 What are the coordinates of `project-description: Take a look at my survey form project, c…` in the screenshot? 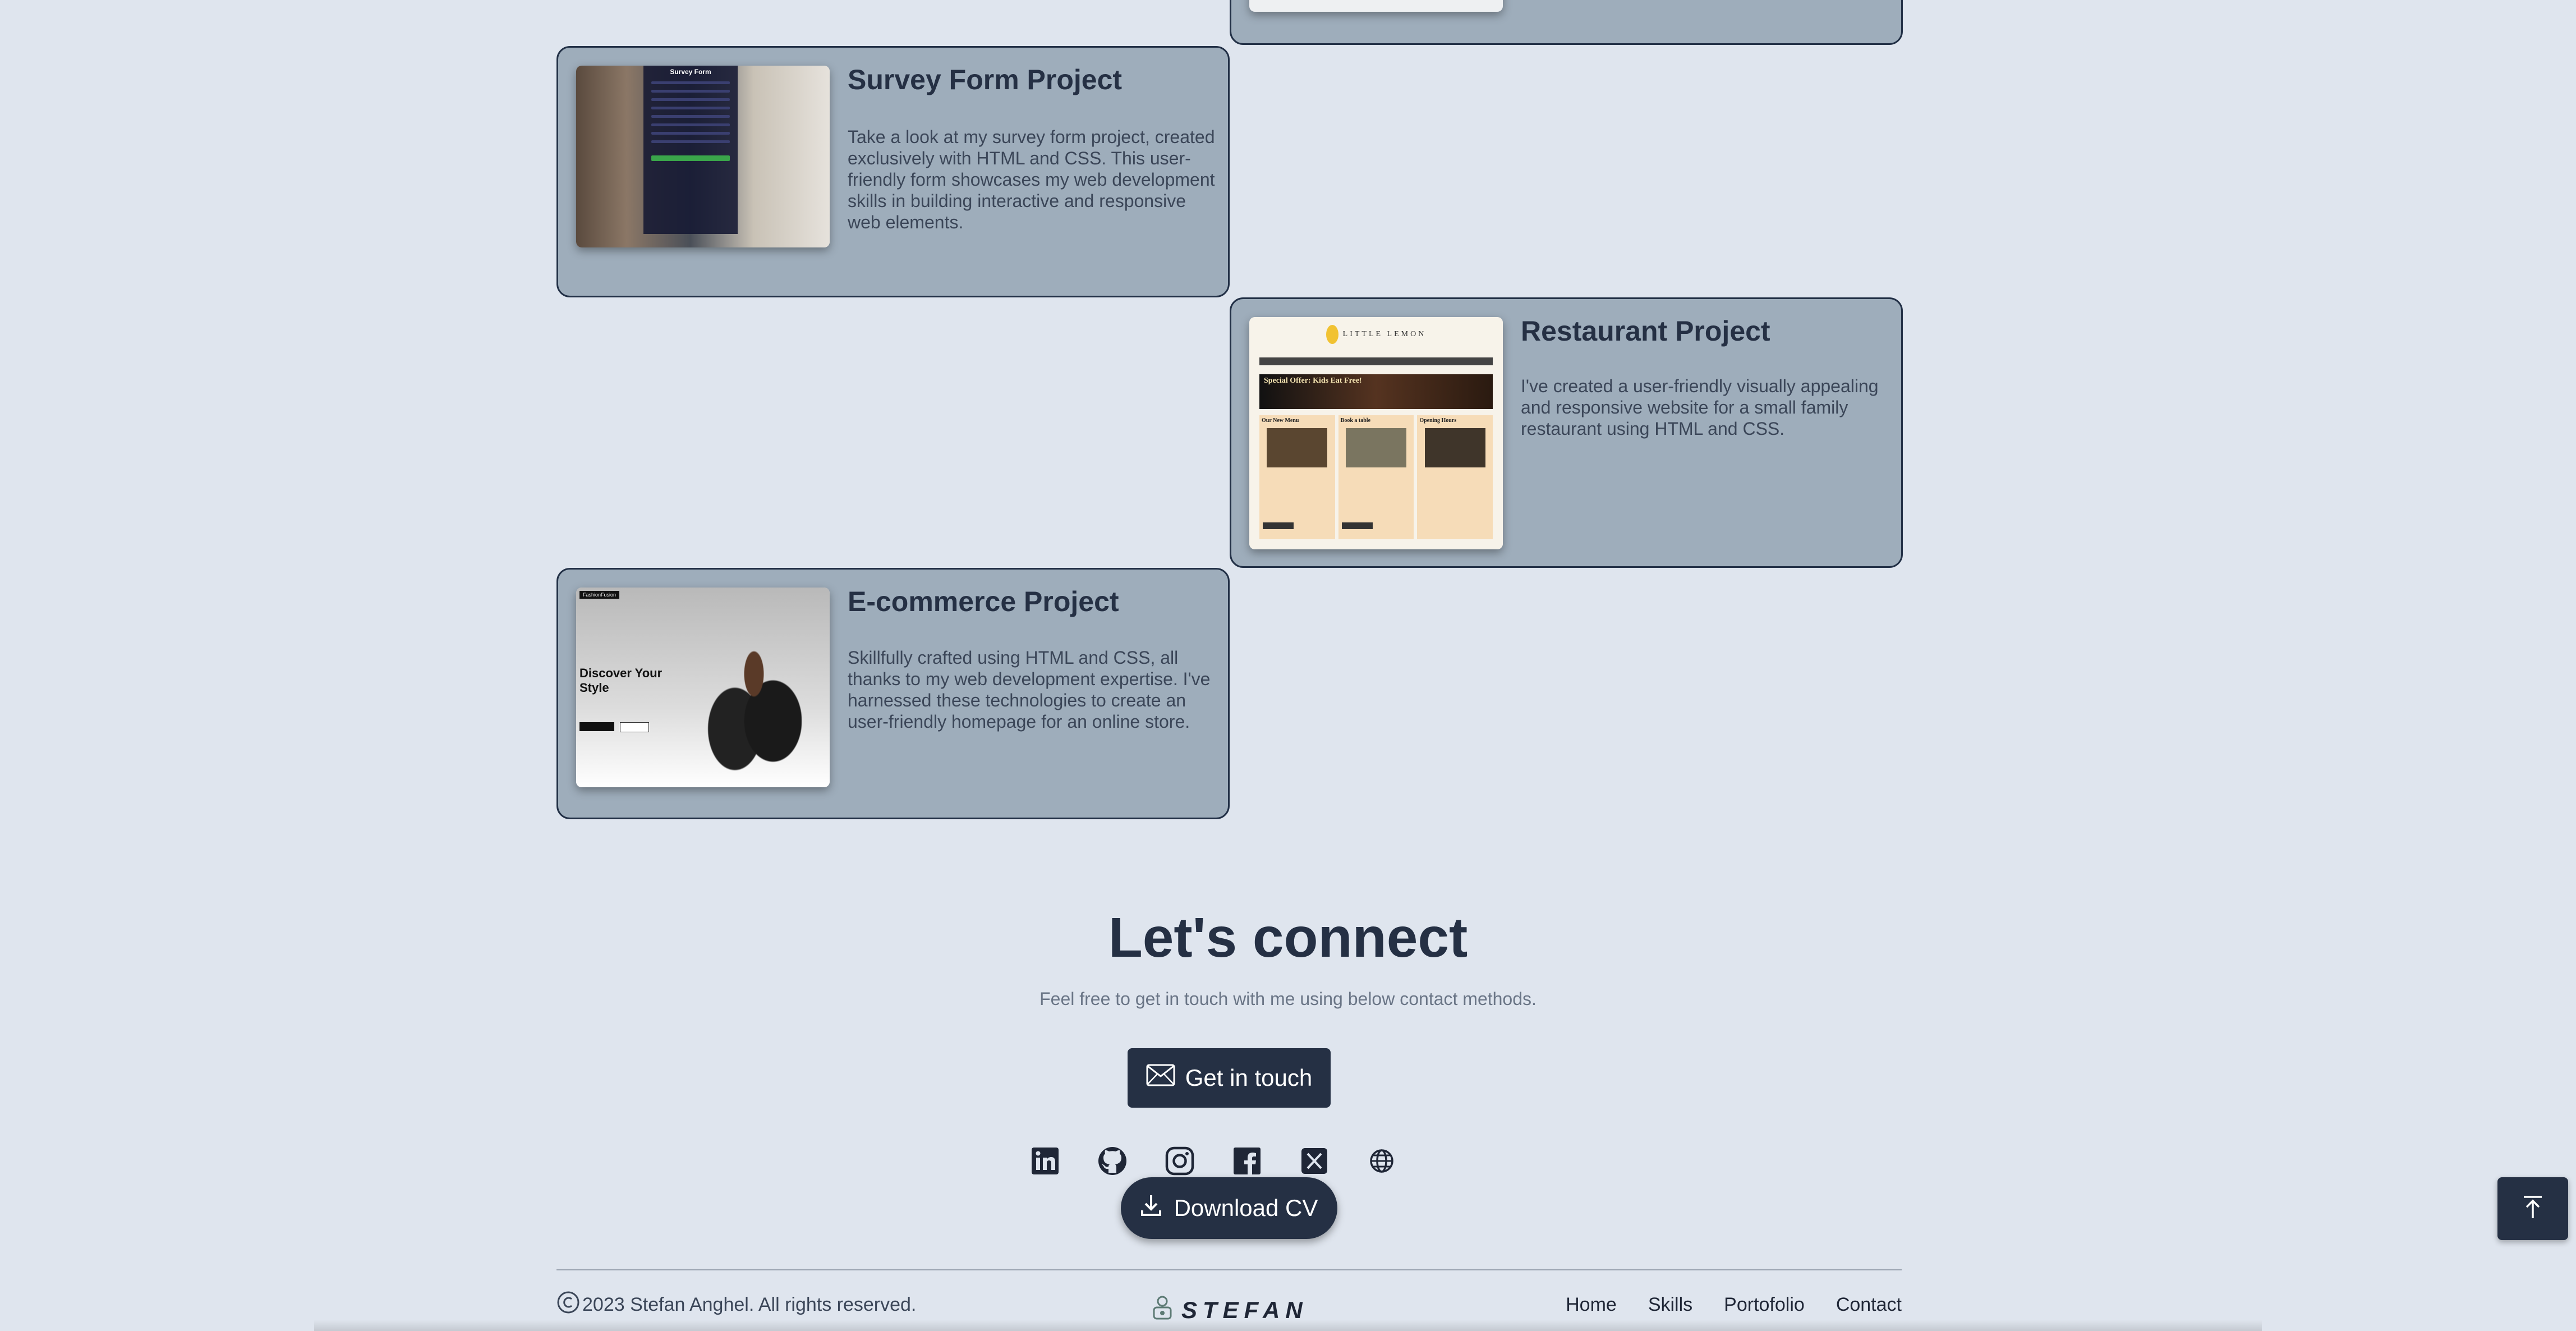 It's located at (1031, 179).